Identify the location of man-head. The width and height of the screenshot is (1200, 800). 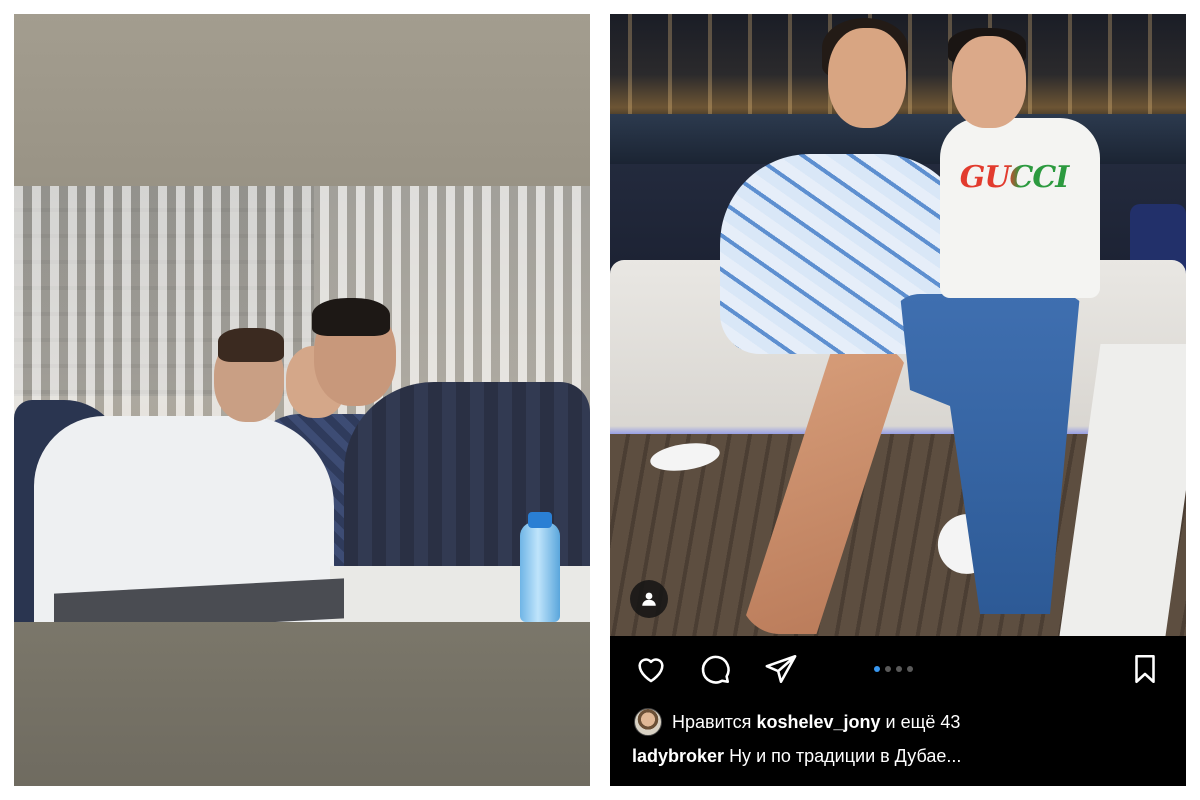
(989, 82).